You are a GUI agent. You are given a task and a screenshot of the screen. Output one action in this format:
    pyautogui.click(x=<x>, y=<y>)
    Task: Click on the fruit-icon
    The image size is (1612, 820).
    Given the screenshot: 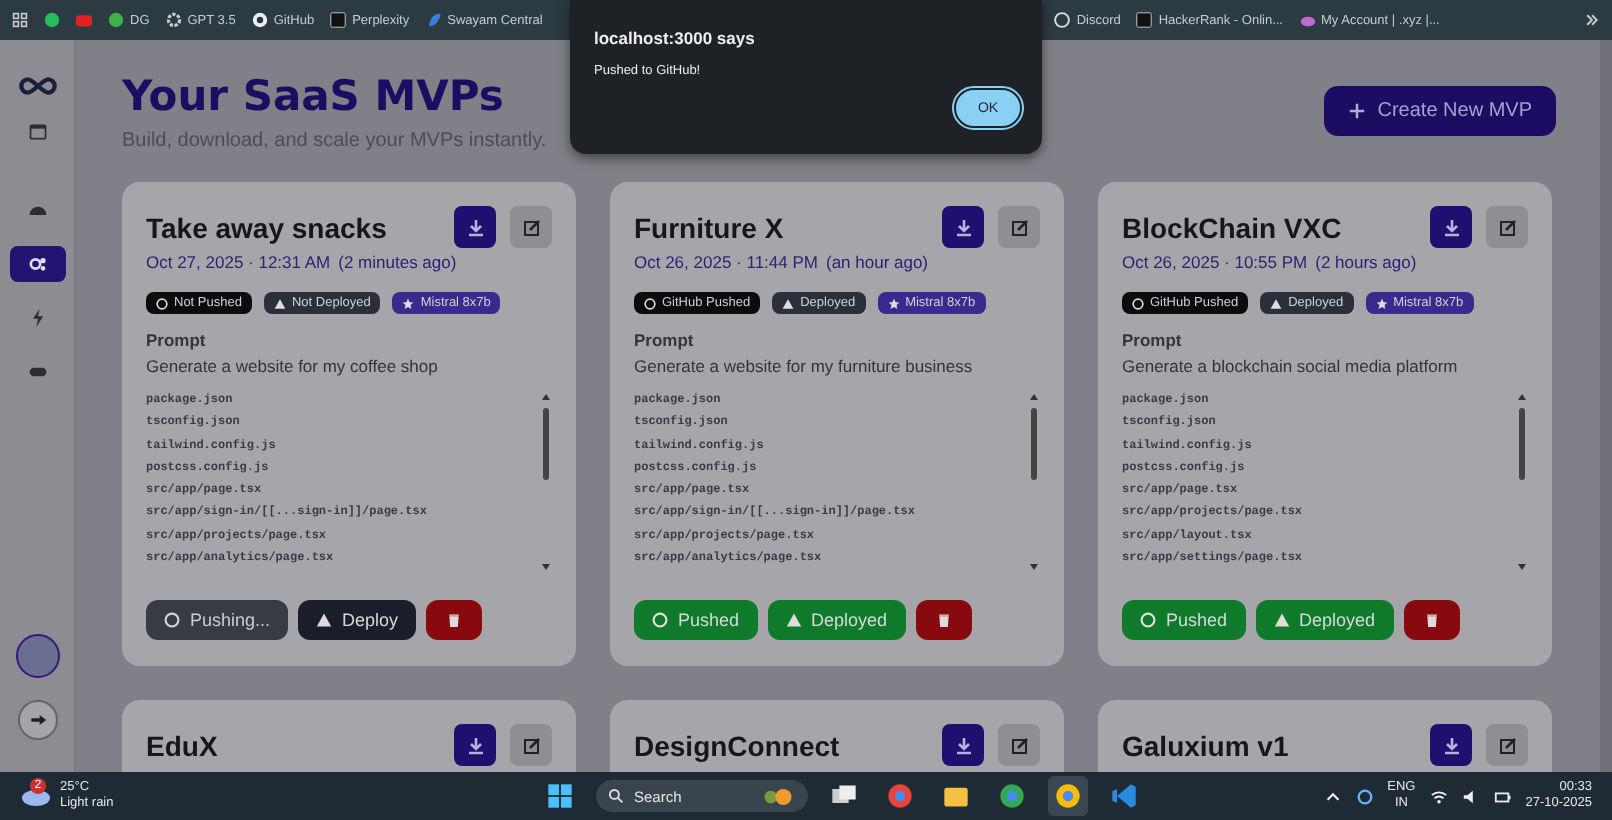 What is the action you would take?
    pyautogui.click(x=778, y=796)
    